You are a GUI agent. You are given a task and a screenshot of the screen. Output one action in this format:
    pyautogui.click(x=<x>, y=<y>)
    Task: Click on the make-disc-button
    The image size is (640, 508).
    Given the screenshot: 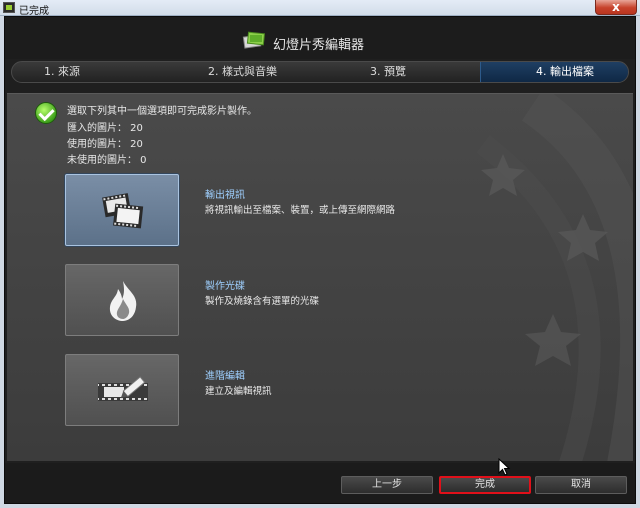 What is the action you would take?
    pyautogui.click(x=122, y=300)
    